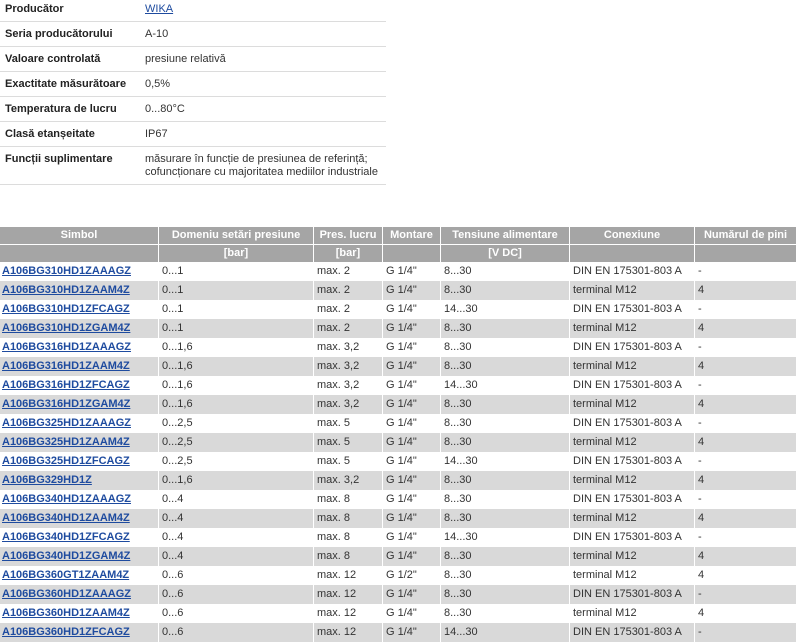 The image size is (796, 642). I want to click on product-symbol-link: A106BG340HD1ZAAAGZ, so click(66, 499).